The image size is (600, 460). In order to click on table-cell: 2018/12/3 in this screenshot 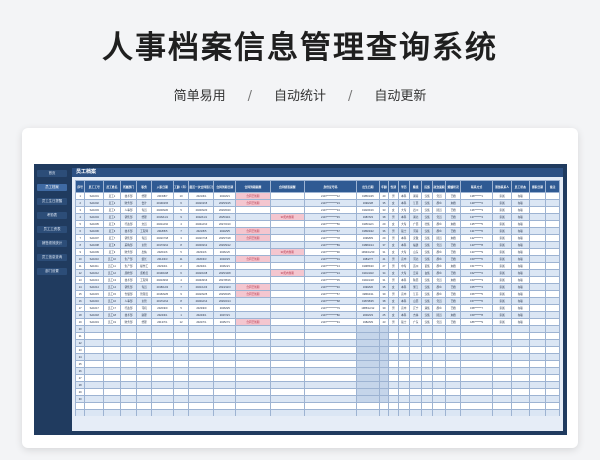, I will do `click(162, 287)`.